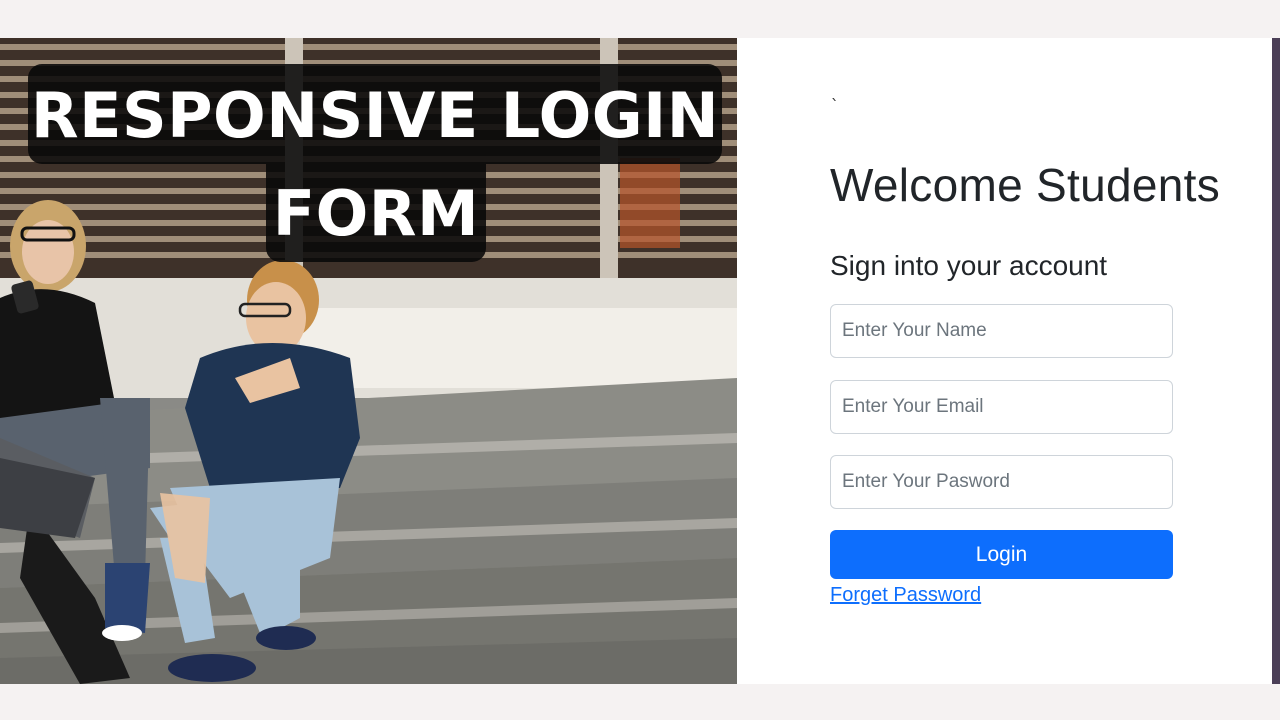  I want to click on sign-in-subtitle: Sign into your account, so click(969, 265).